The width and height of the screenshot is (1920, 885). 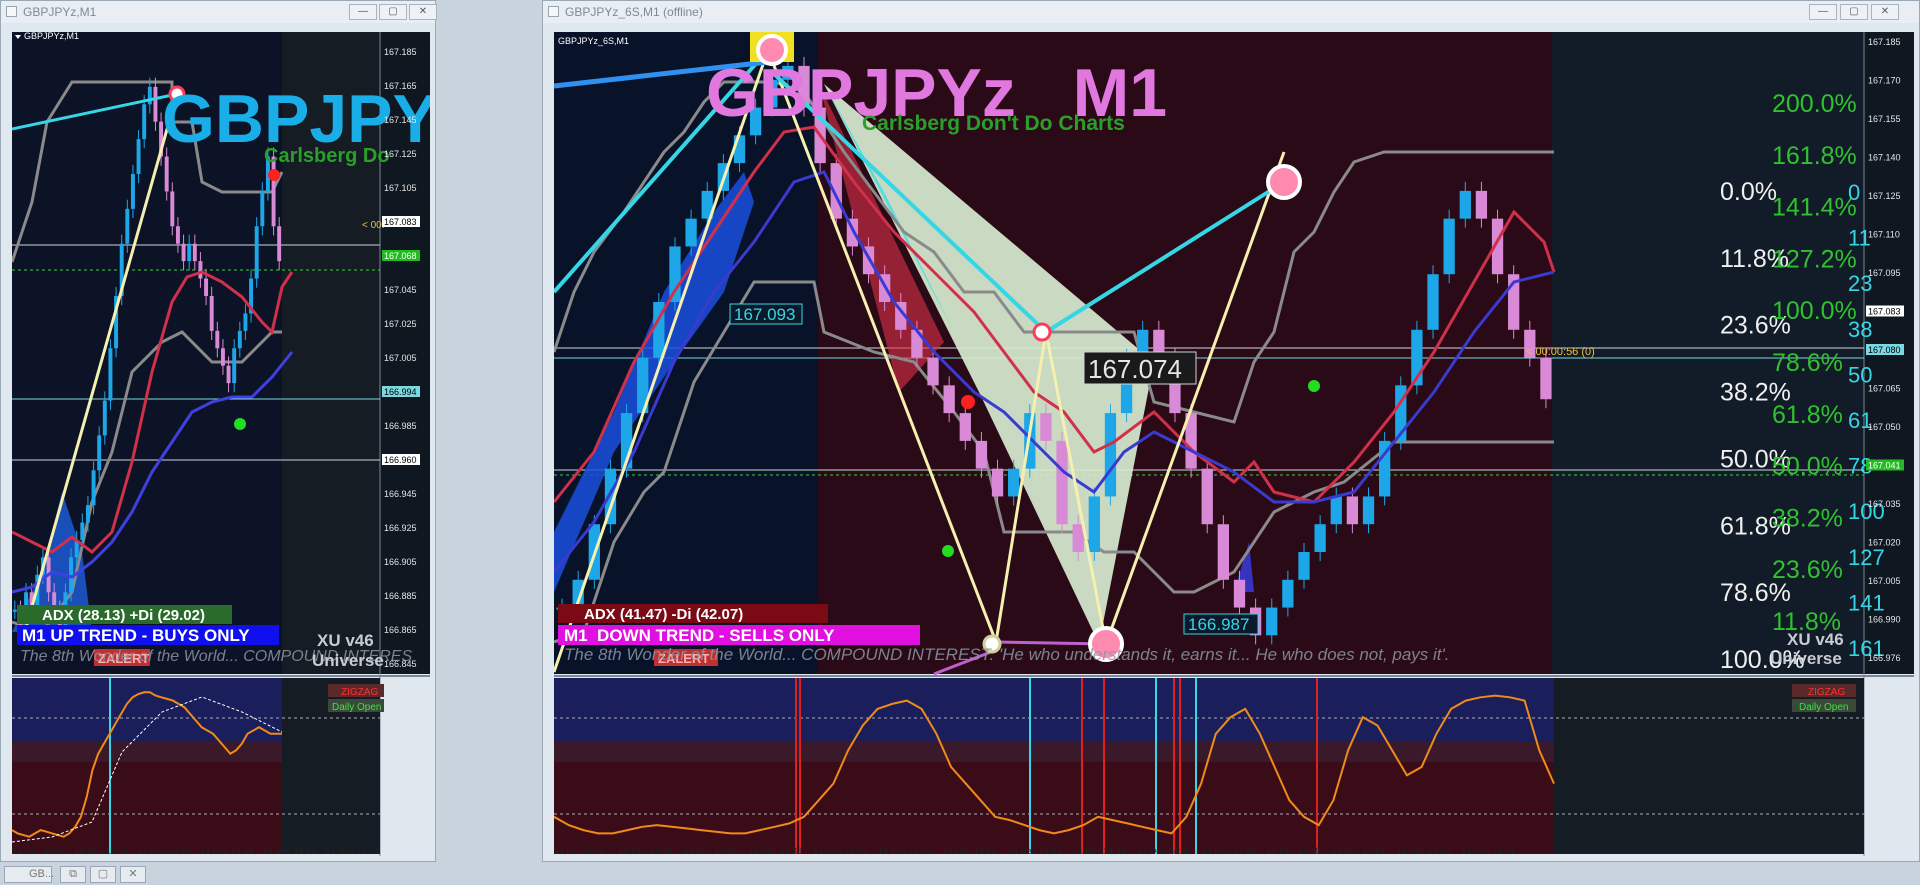 I want to click on price-axis-label: 166.905, so click(x=400, y=562).